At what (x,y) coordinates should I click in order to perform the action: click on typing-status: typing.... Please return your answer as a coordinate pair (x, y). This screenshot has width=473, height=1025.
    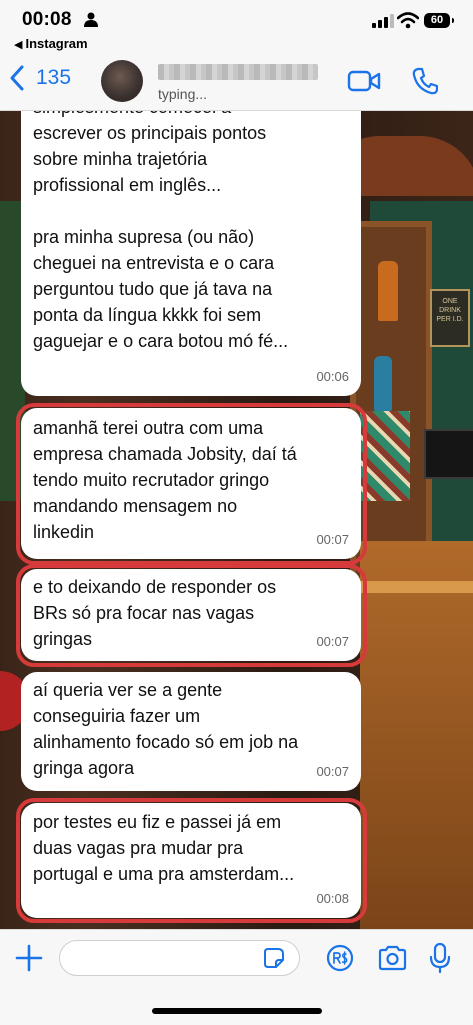
    Looking at the image, I should click on (183, 94).